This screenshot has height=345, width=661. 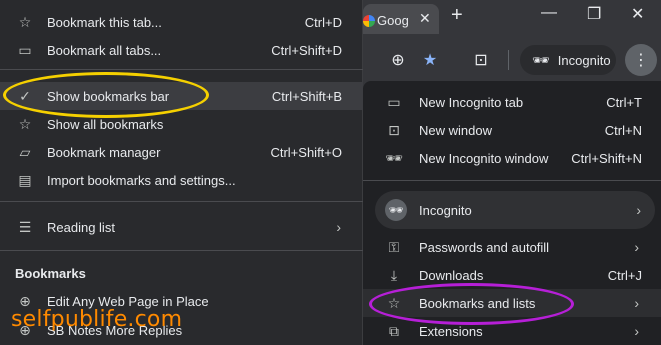 What do you see at coordinates (50, 273) in the screenshot?
I see `section-title: Bookmarks` at bounding box center [50, 273].